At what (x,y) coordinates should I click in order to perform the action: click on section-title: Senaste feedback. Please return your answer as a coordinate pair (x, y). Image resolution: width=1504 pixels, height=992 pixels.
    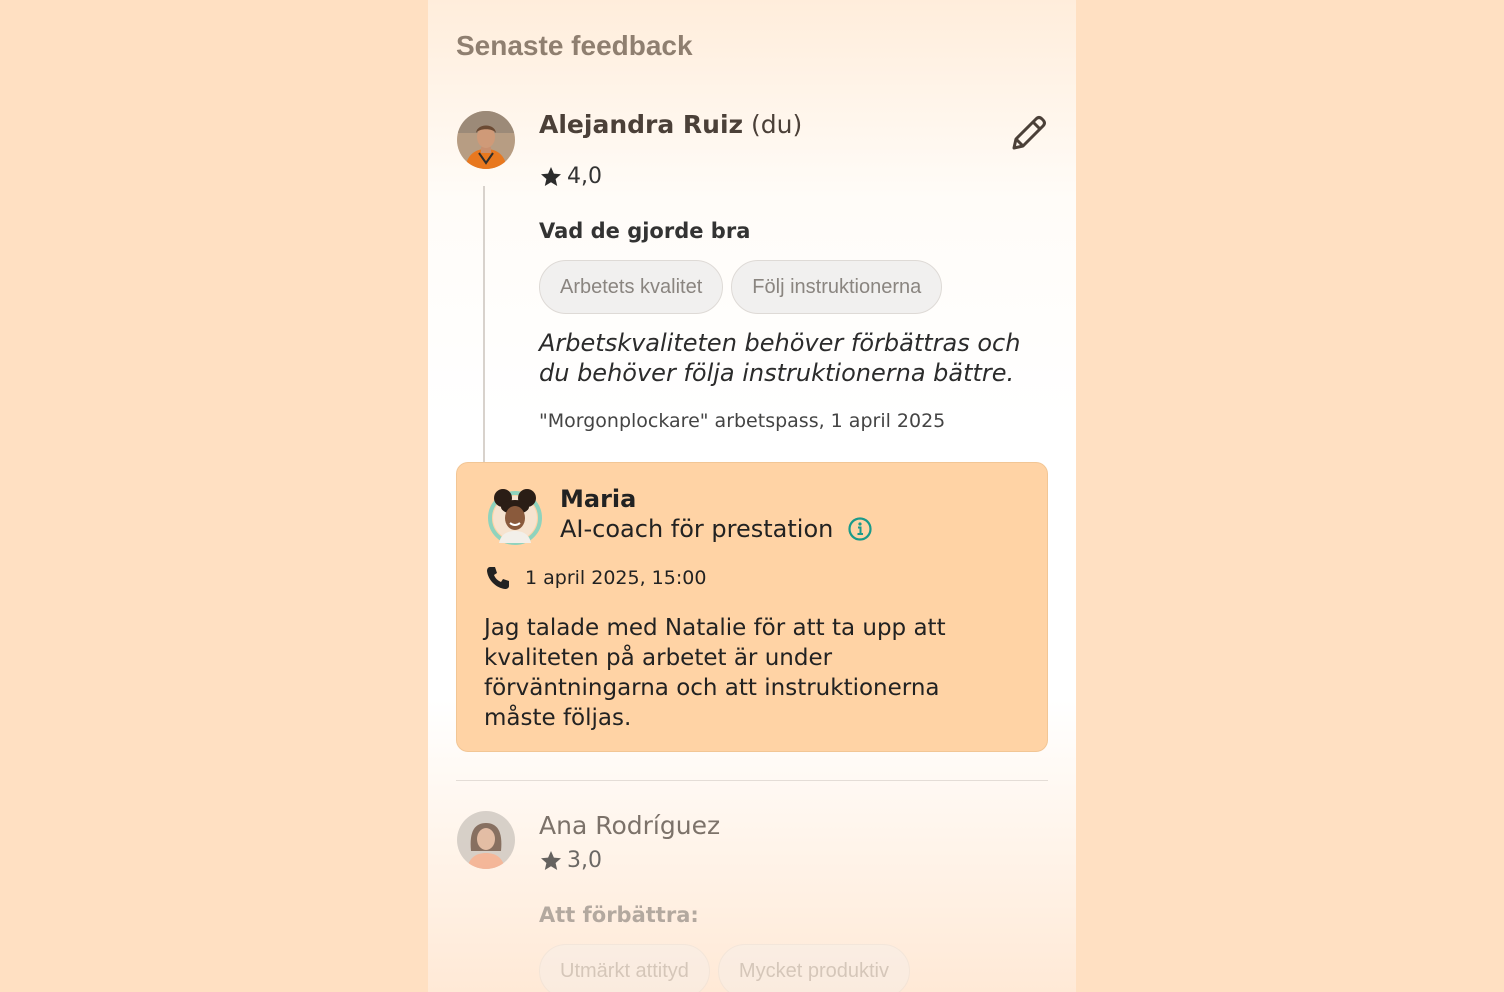
    Looking at the image, I should click on (574, 45).